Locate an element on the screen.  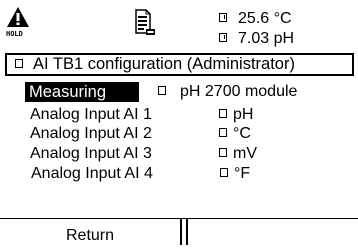
analog-input-4-label: Analog Input AI 4 is located at coordinates (92, 174).